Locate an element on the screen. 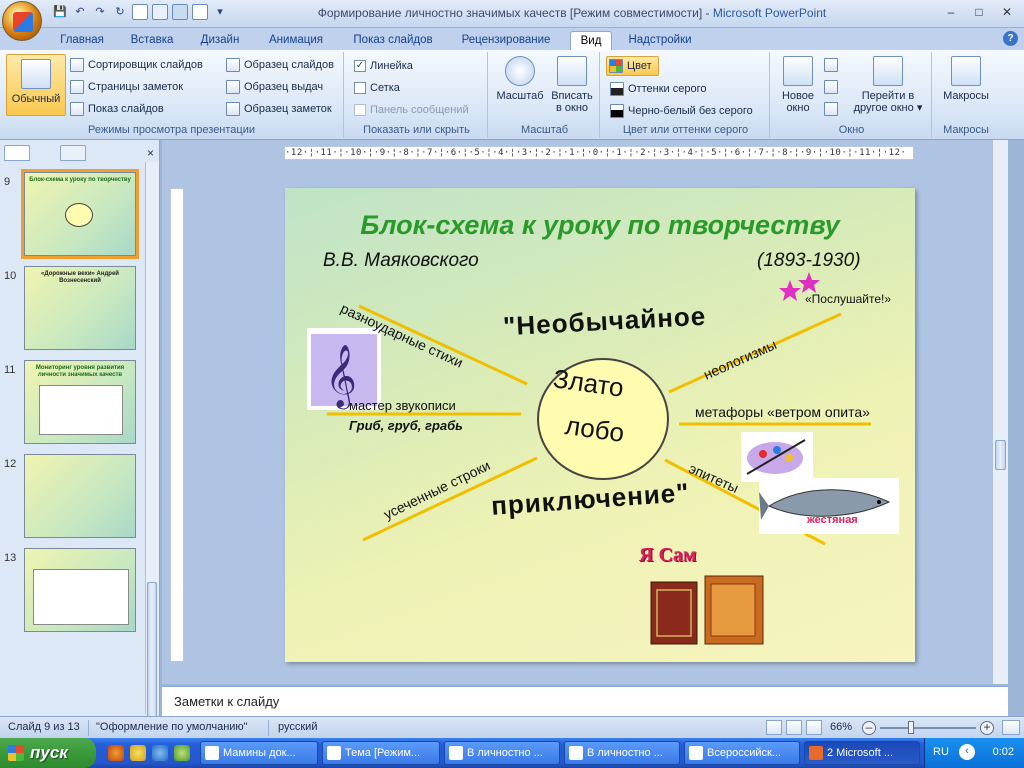 This screenshot has height=768, width=1024. tab-slideshow: Показ слайдов is located at coordinates (393, 40).